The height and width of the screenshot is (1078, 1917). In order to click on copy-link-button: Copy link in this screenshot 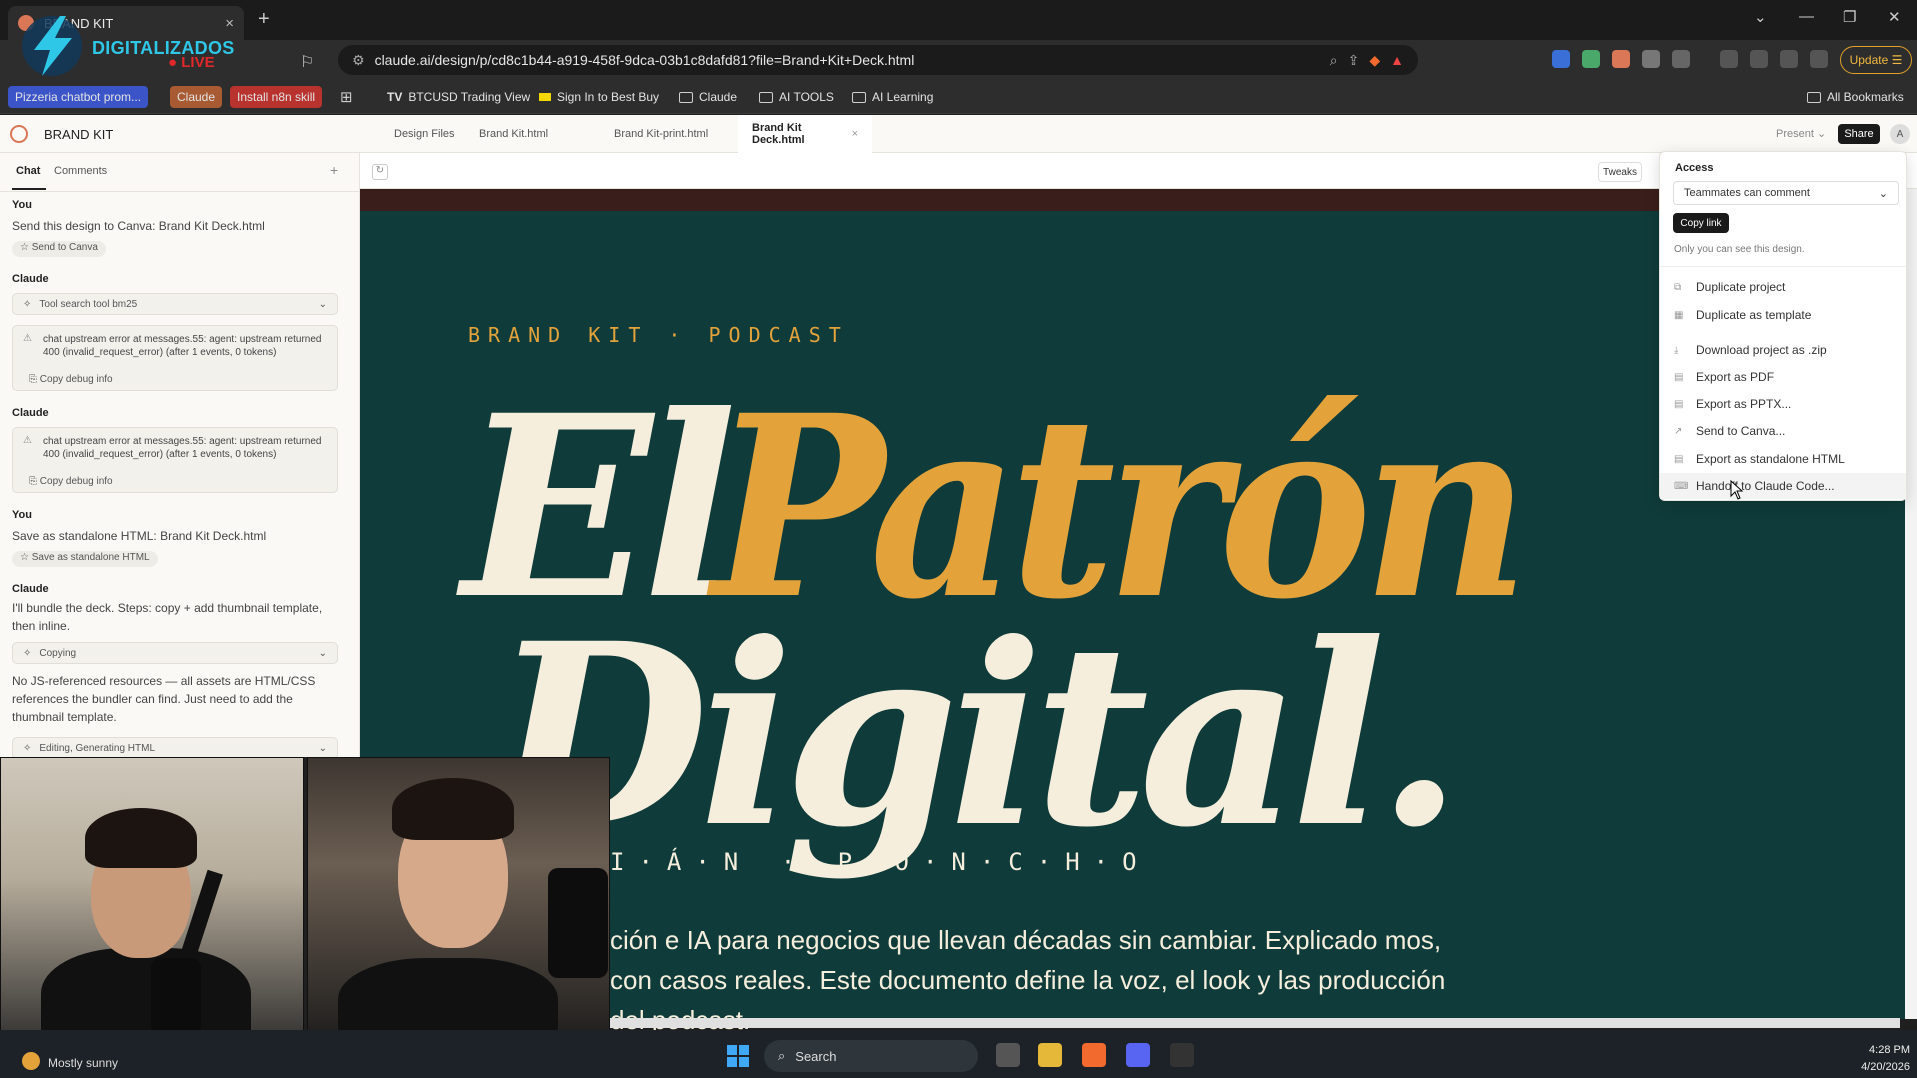, I will do `click(1701, 223)`.